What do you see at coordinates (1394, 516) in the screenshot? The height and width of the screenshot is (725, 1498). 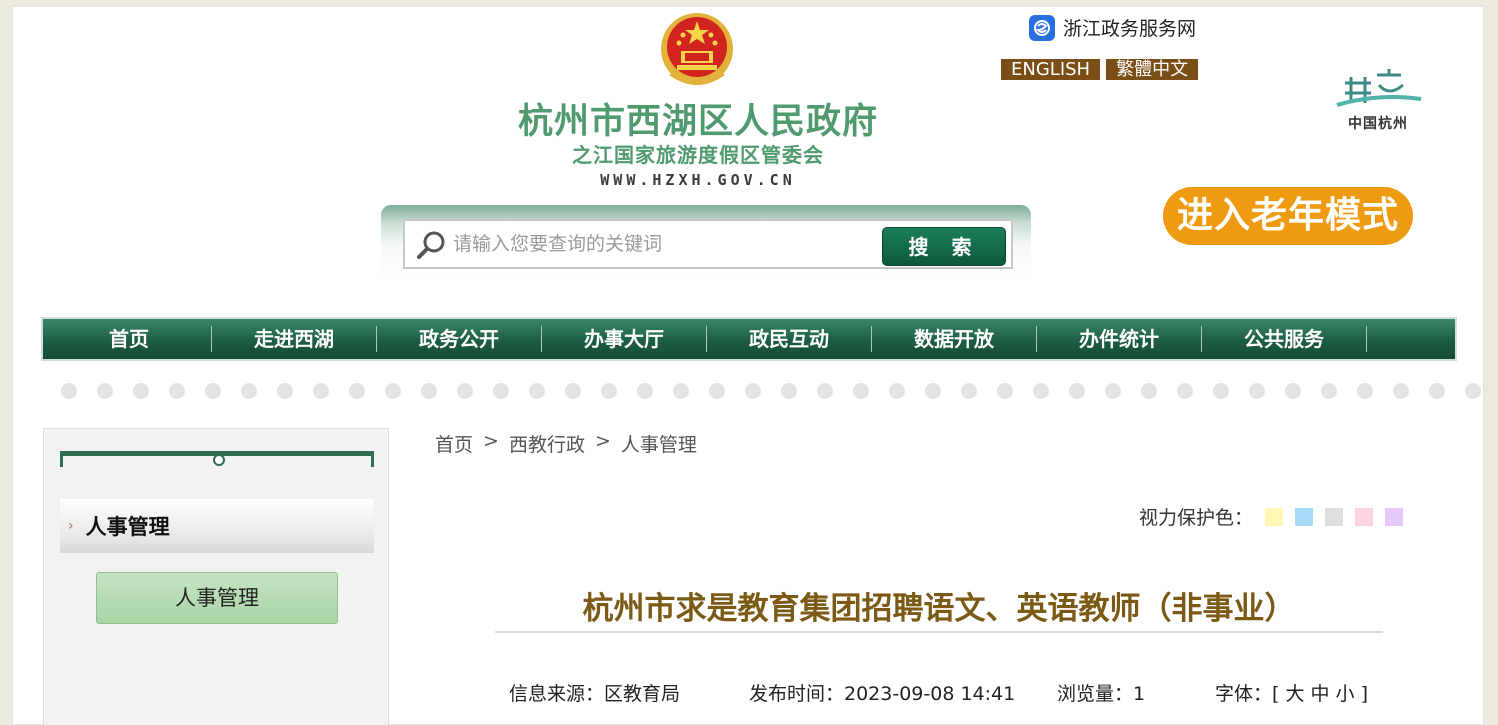 I see `vision-swatch-purple` at bounding box center [1394, 516].